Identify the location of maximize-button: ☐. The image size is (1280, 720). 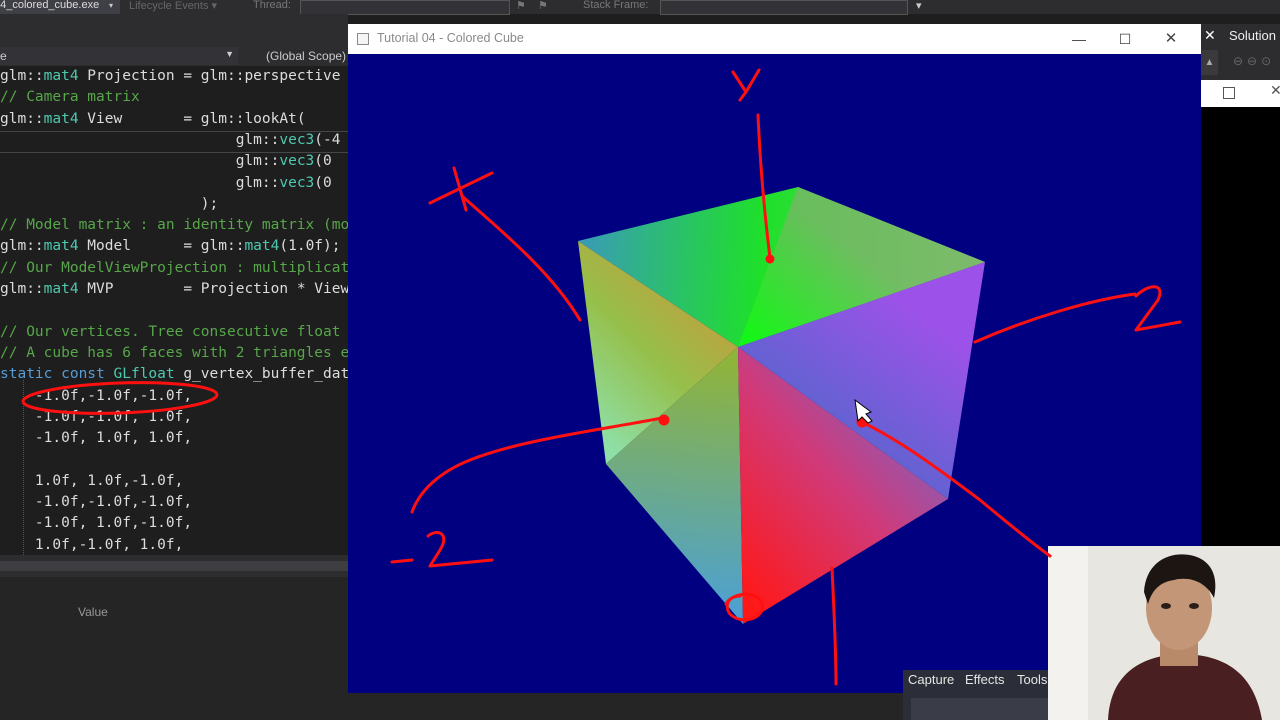
(1125, 39).